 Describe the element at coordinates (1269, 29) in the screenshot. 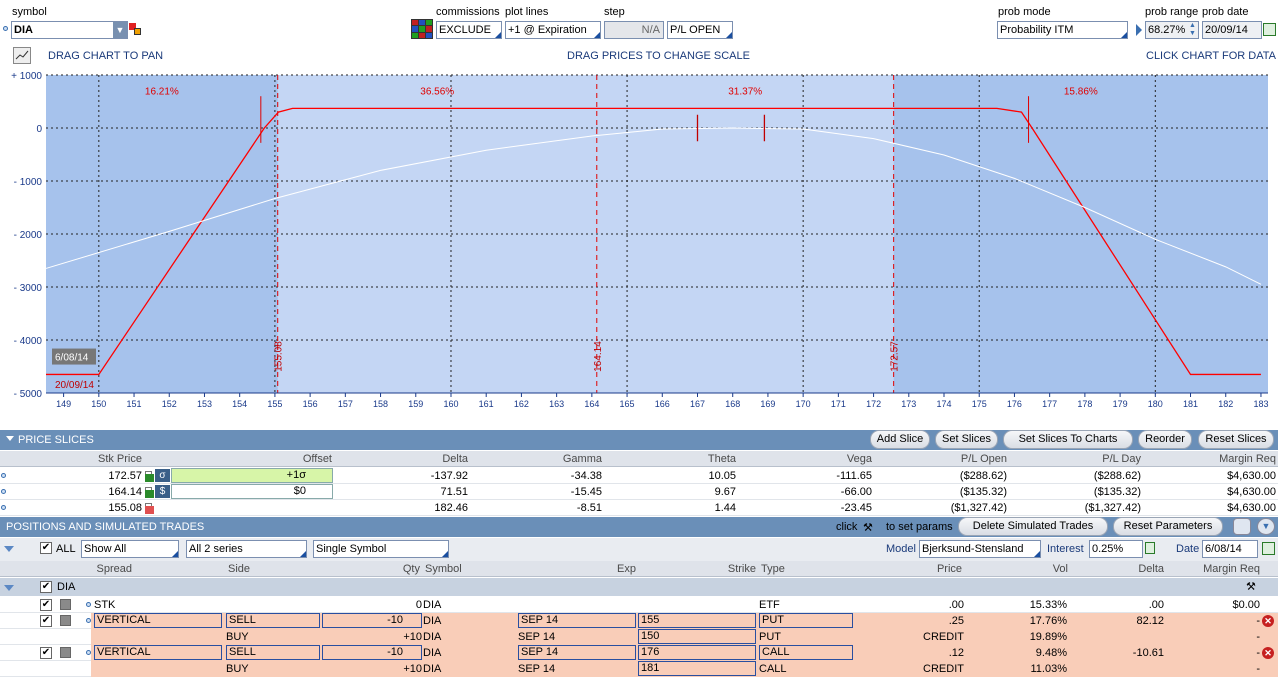

I see `calendar-icon` at that location.